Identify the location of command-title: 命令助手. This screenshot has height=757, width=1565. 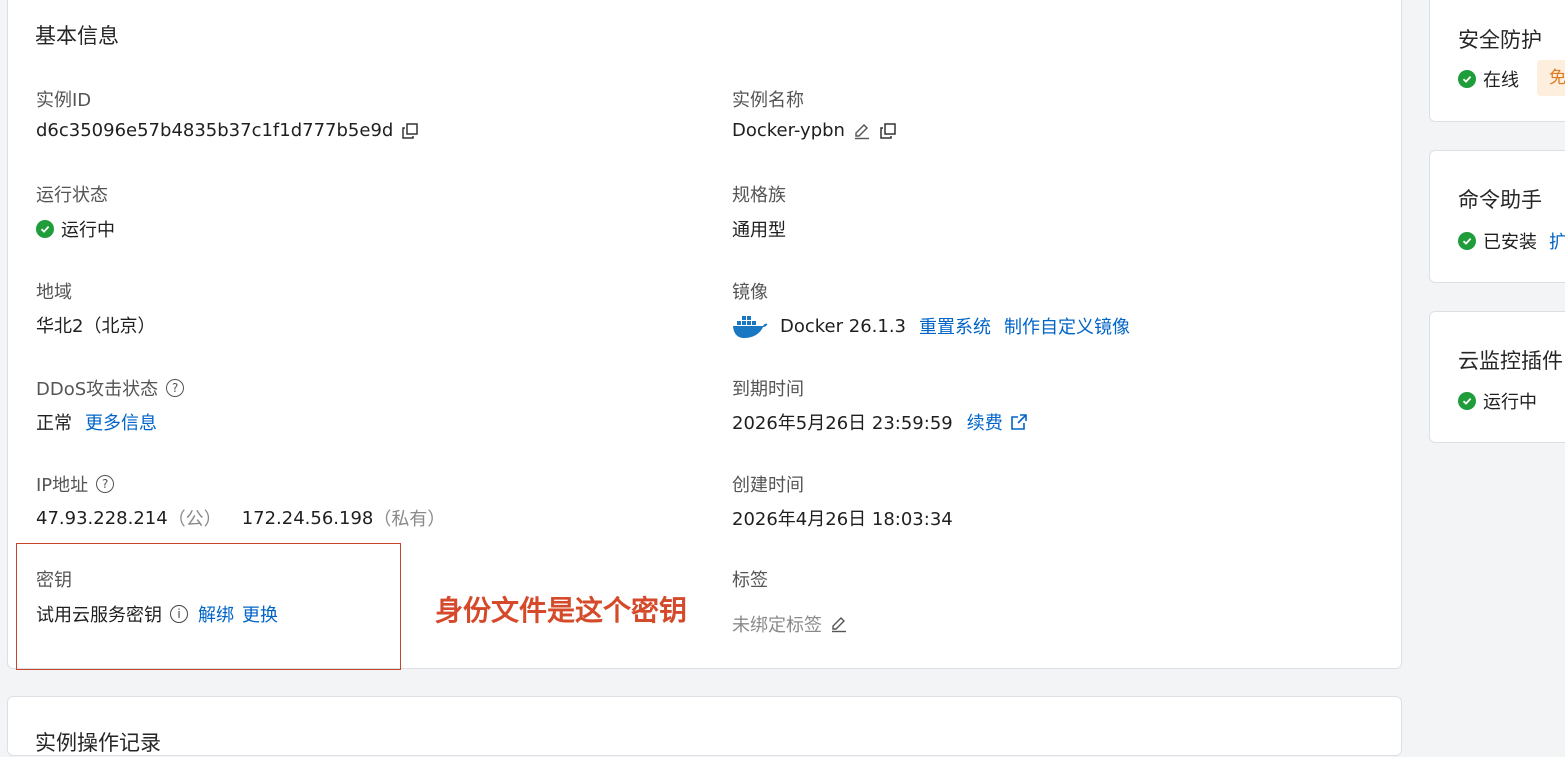
(1500, 200).